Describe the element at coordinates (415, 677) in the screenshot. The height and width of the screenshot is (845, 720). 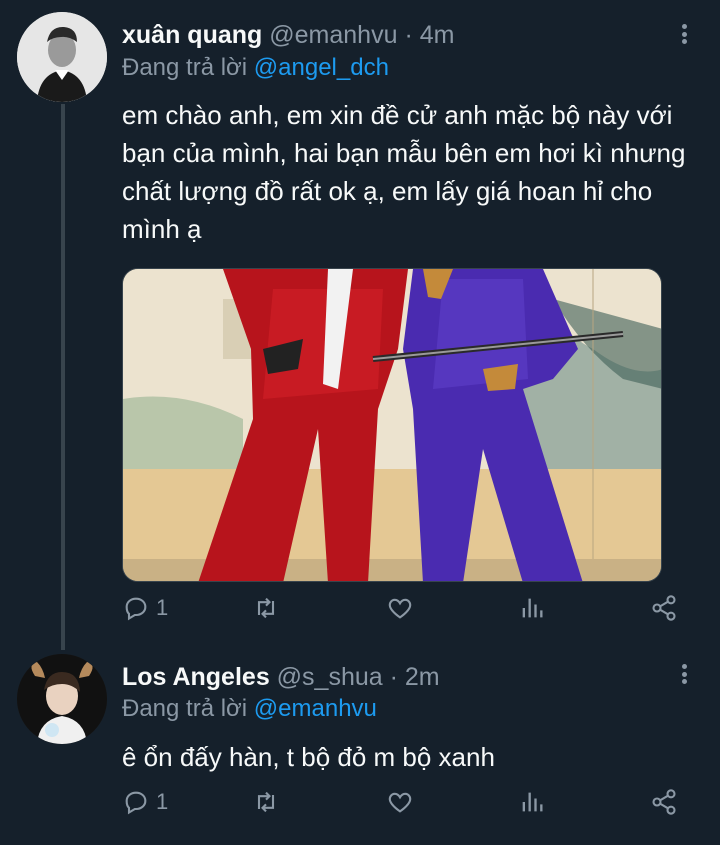
I see `timestamp: · 2m` at that location.